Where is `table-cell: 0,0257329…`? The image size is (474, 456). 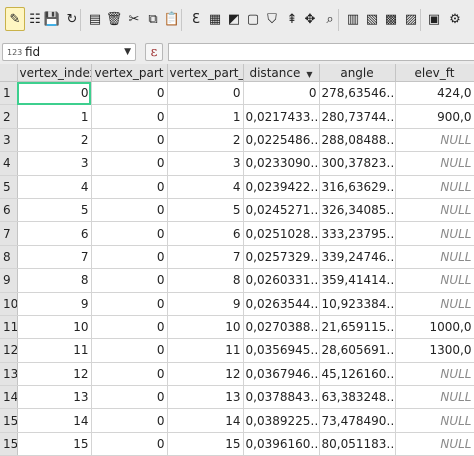
table-cell: 0,0257329… is located at coordinates (281, 257).